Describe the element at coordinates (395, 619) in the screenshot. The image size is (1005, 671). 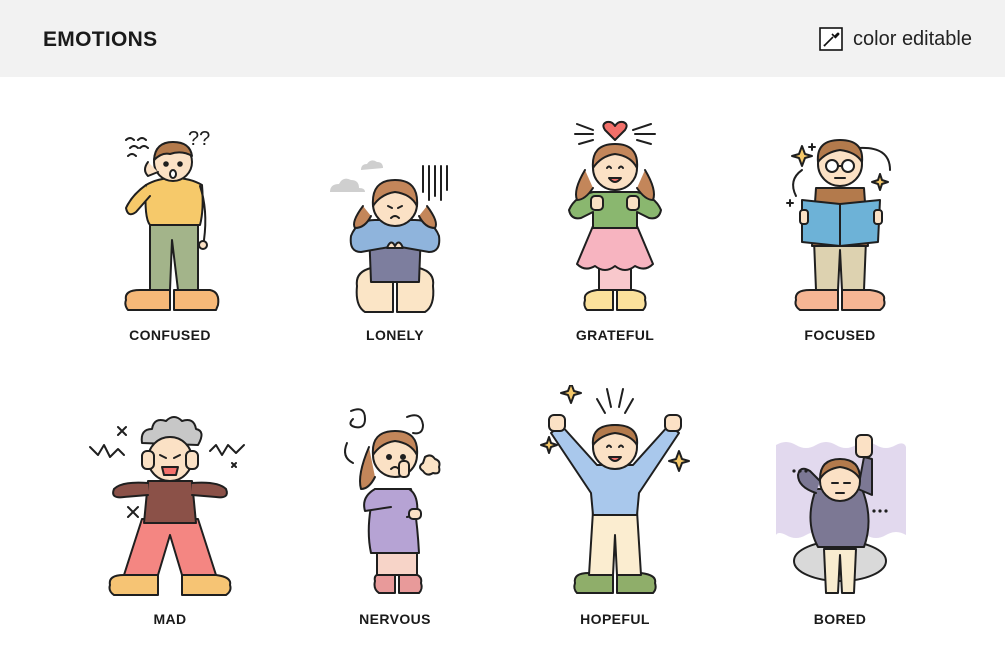
I see `emotion-label: NERVOUS` at that location.